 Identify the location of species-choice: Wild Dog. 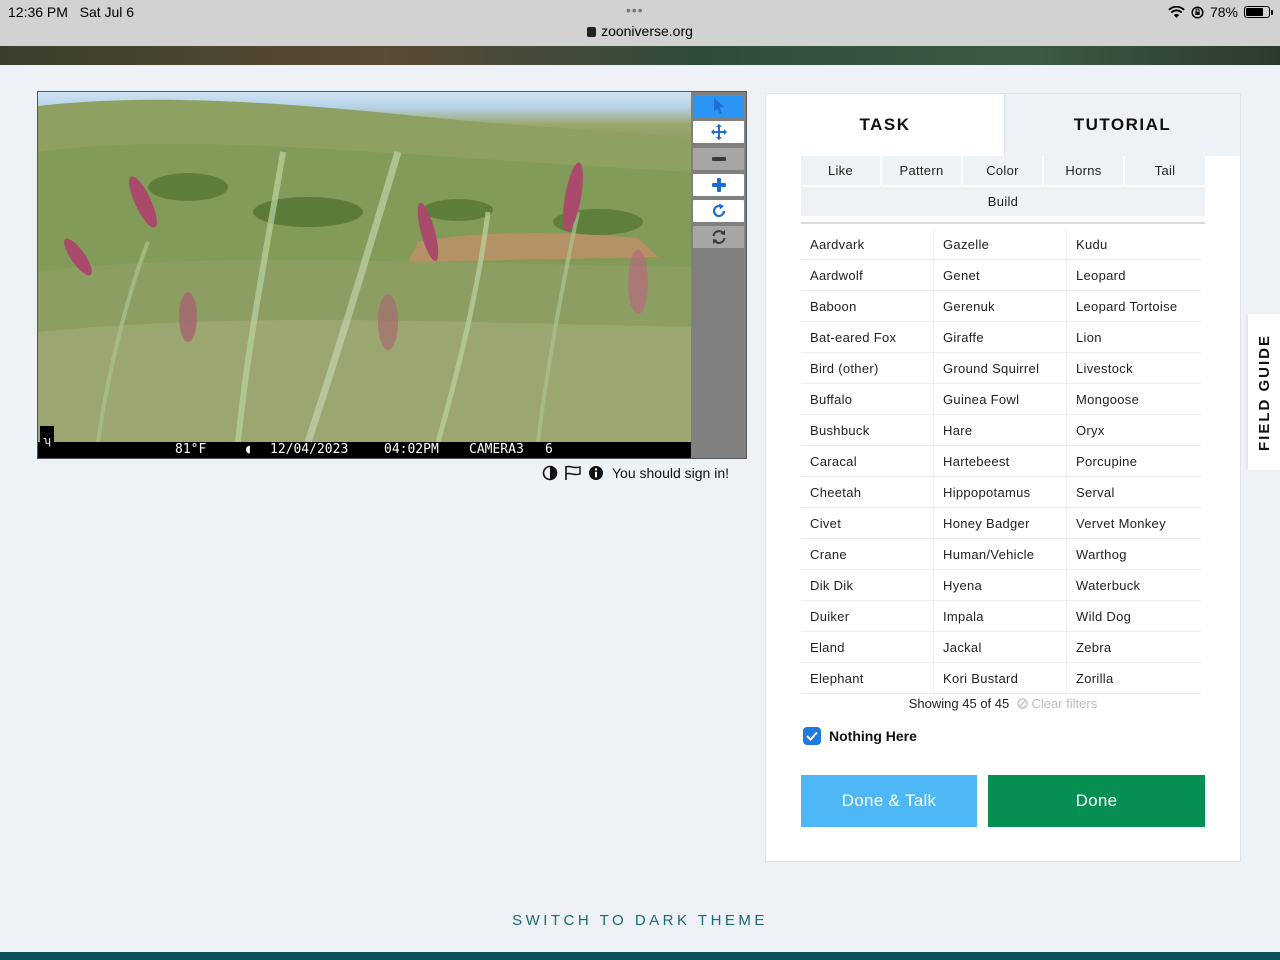
(1133, 616).